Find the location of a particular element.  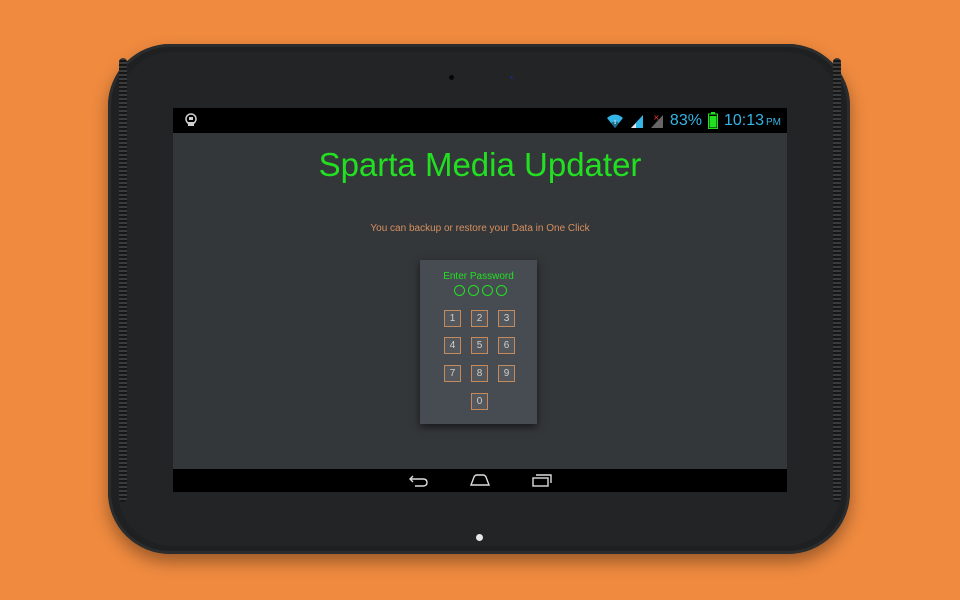

keypad-key-3: 3 is located at coordinates (506, 318).